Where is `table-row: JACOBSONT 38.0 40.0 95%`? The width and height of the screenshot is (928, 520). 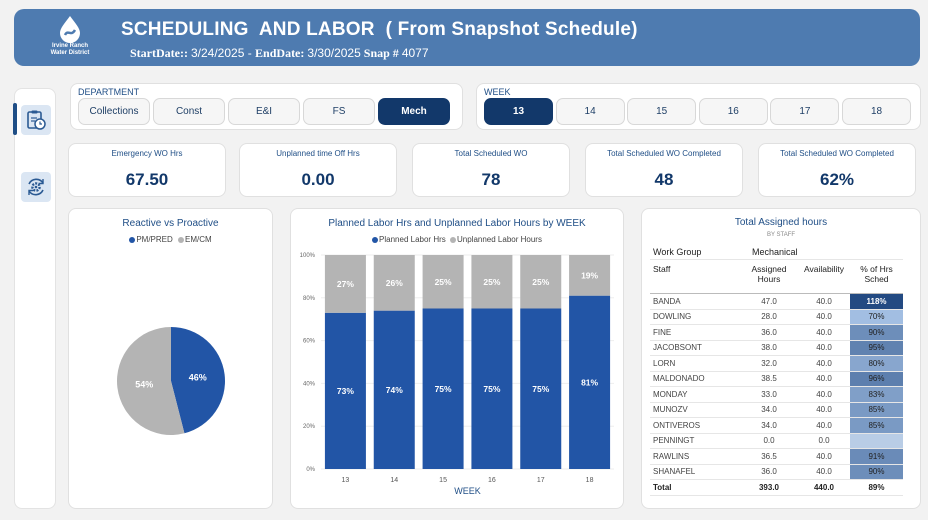 table-row: JACOBSONT 38.0 40.0 95% is located at coordinates (776, 348).